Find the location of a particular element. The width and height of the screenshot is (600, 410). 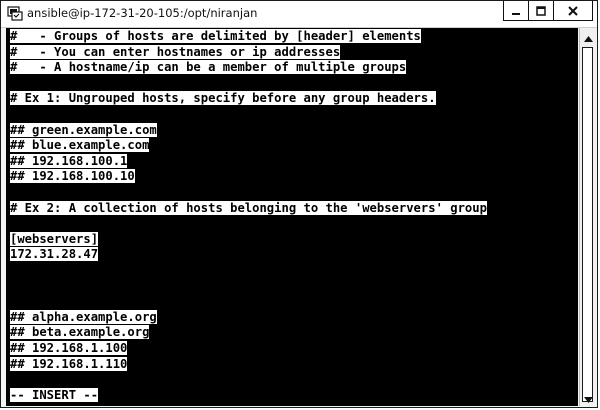

scroll-down-button is located at coordinates (588, 397).